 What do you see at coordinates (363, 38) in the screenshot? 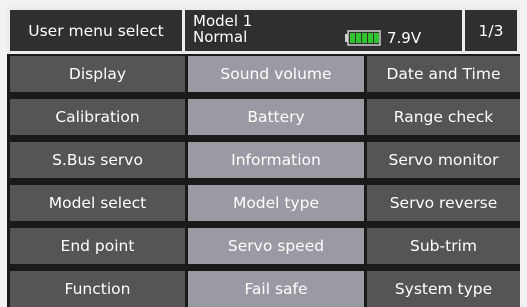
I see `battery-icon` at bounding box center [363, 38].